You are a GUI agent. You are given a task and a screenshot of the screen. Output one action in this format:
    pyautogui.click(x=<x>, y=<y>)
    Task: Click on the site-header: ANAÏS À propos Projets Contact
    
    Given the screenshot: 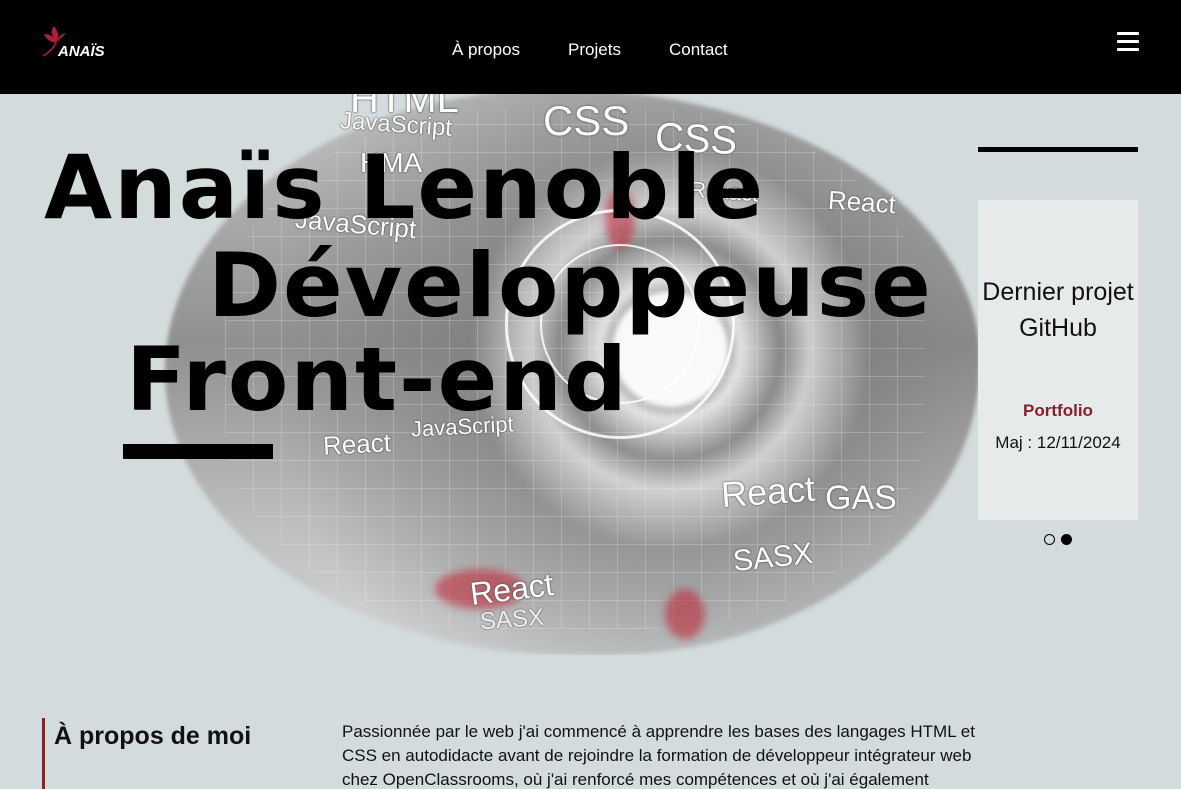 What is the action you would take?
    pyautogui.click(x=590, y=47)
    